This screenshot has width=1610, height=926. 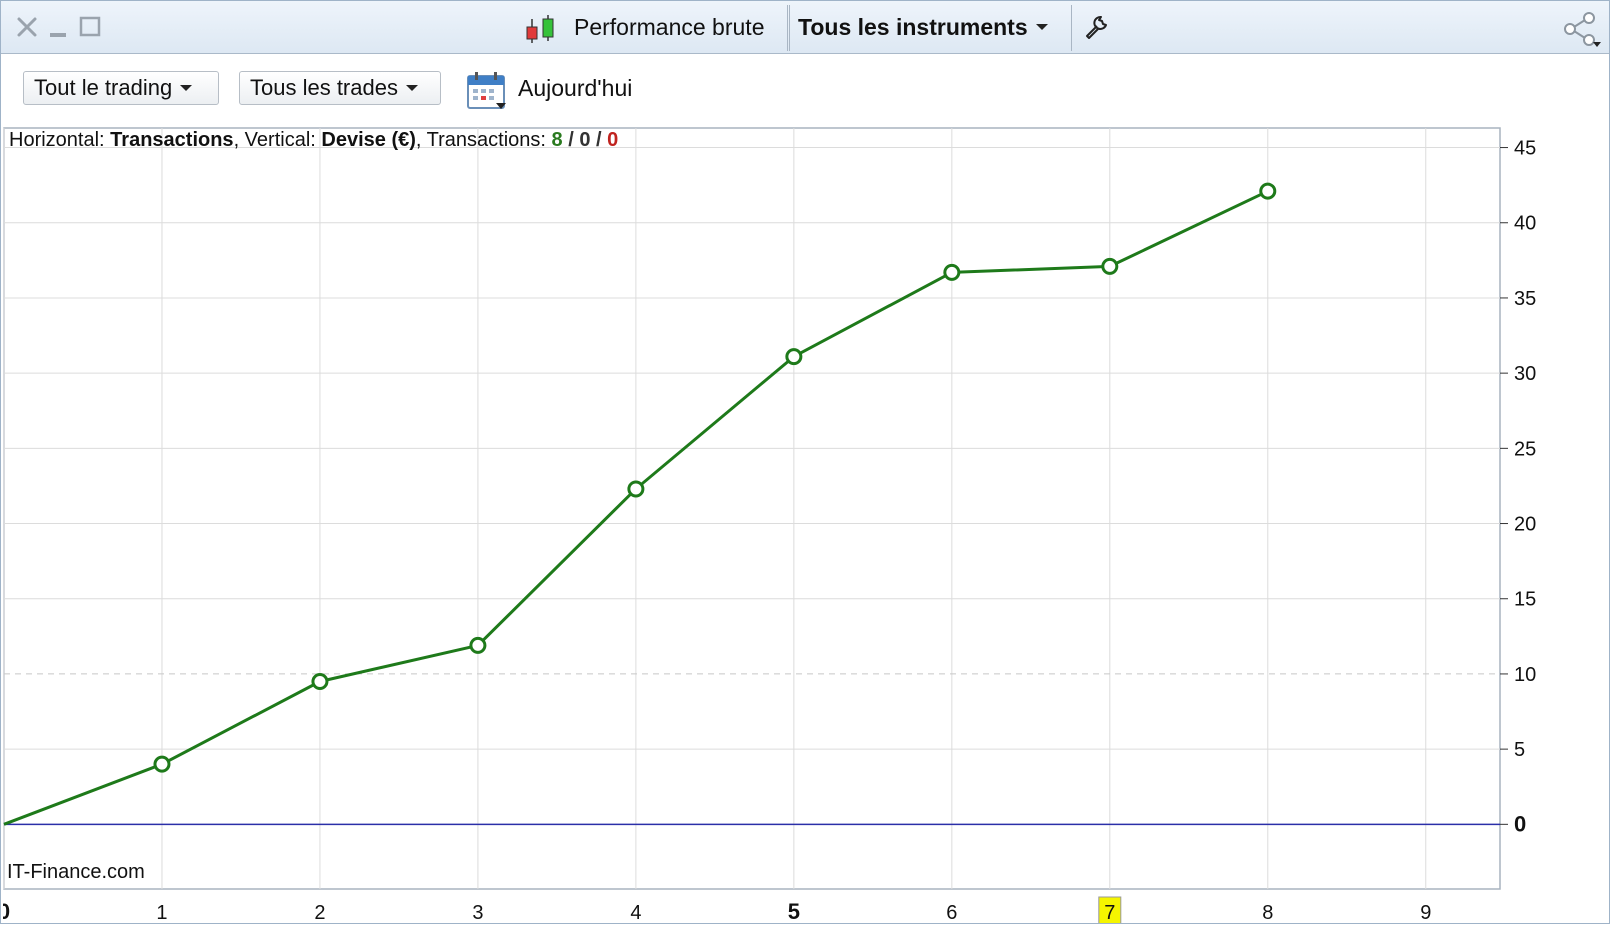 What do you see at coordinates (557, 140) in the screenshot?
I see `winning-count: 8` at bounding box center [557, 140].